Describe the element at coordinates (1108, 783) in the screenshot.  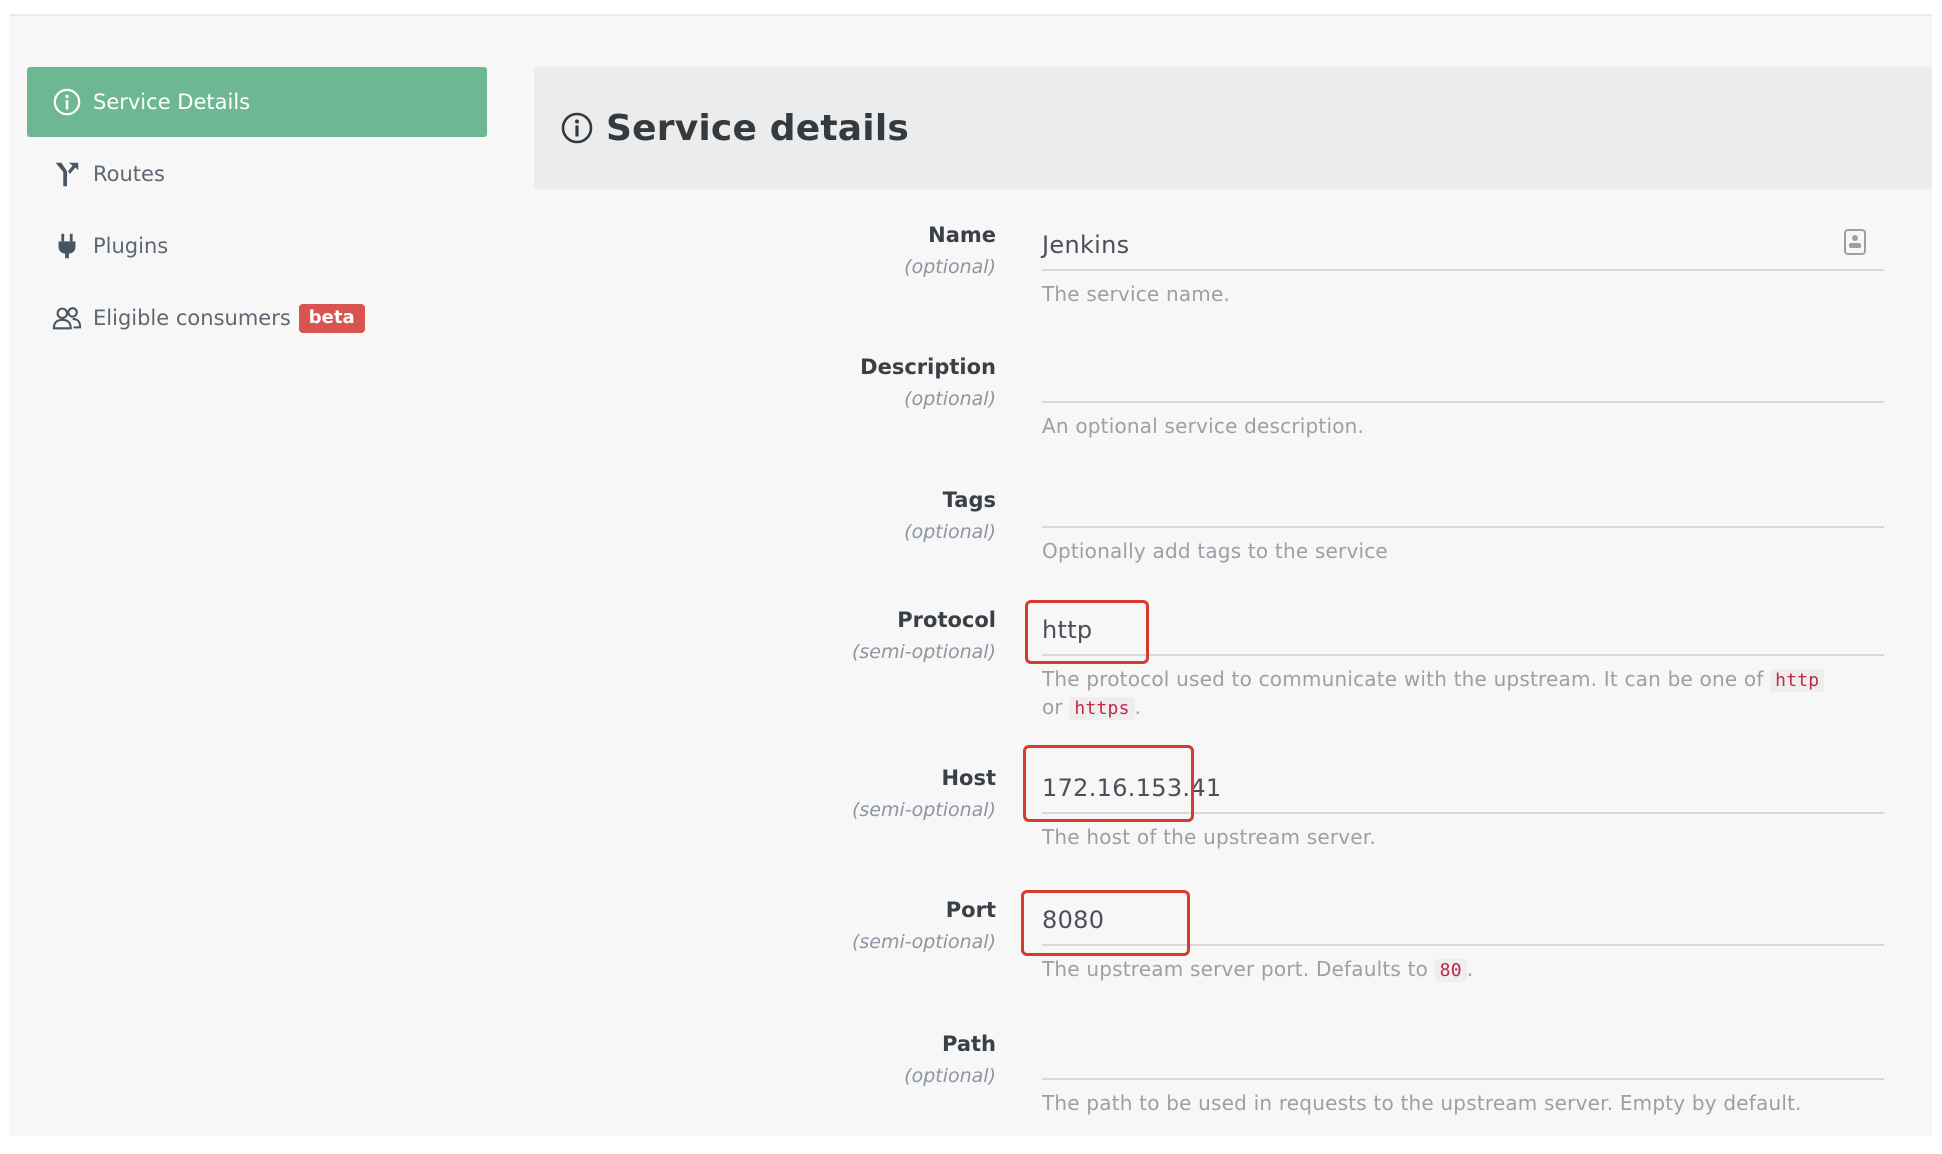
I see `host-highlight-box` at that location.